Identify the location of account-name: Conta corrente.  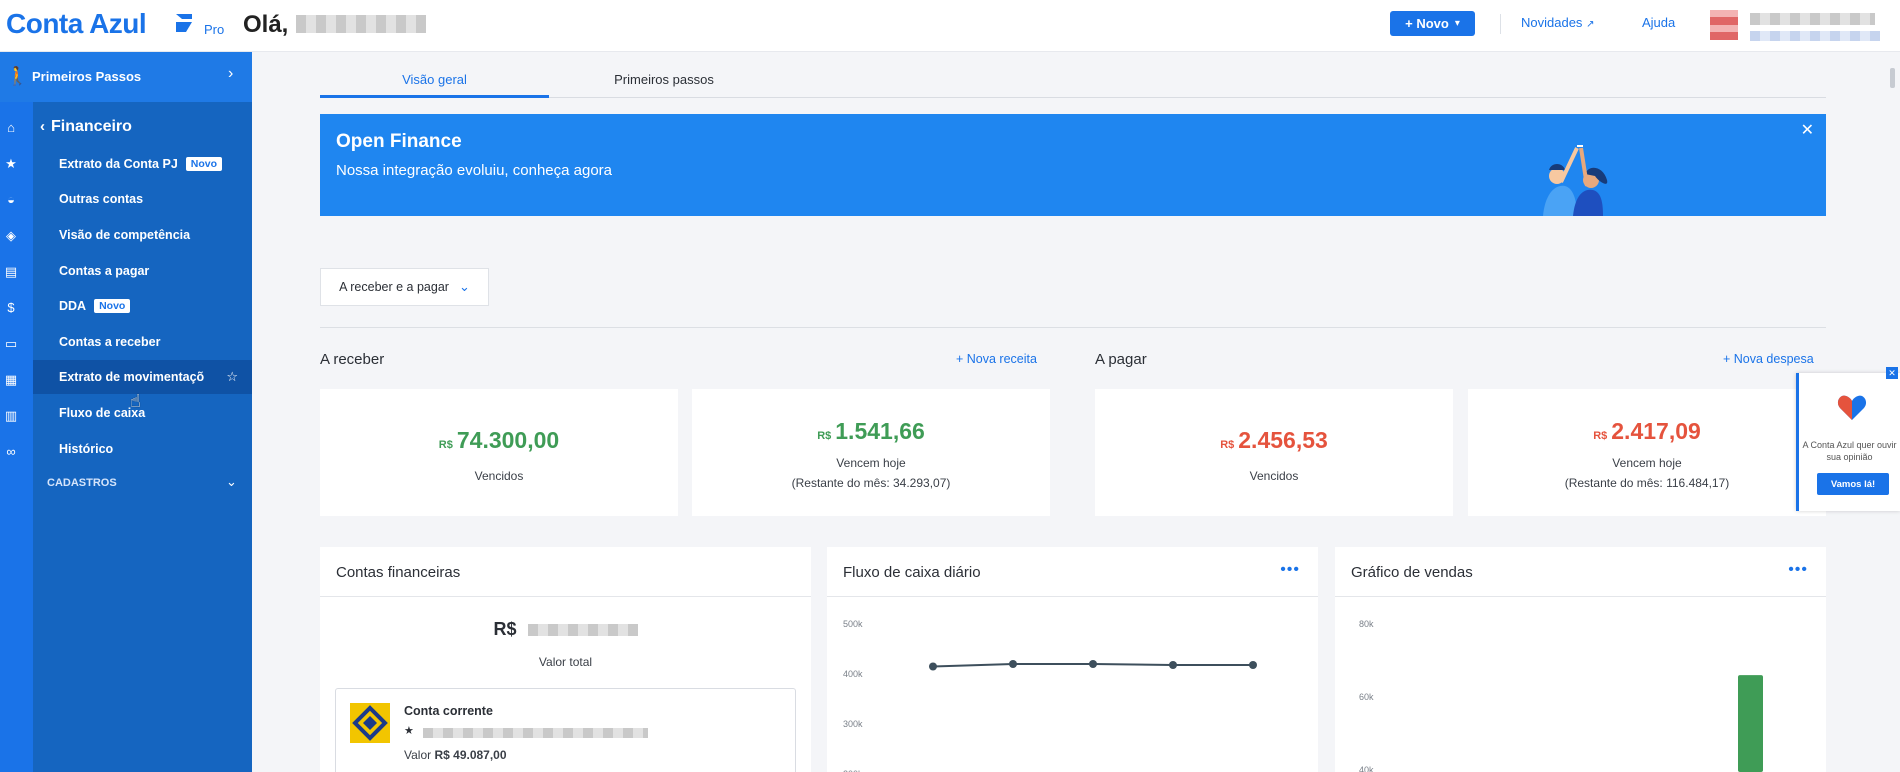
(448, 711).